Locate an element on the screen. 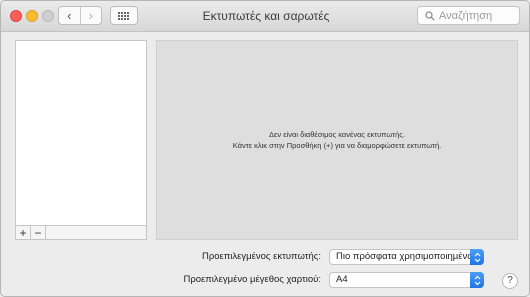  chevron-right-icon: › is located at coordinates (90, 15).